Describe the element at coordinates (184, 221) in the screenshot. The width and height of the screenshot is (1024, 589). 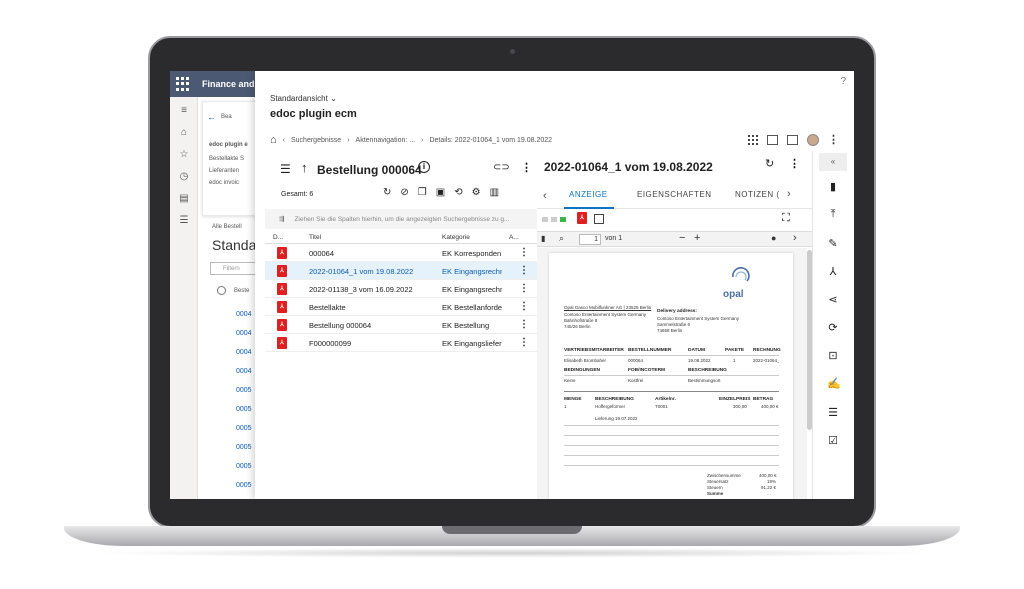
I see `list-icon: ☰` at that location.